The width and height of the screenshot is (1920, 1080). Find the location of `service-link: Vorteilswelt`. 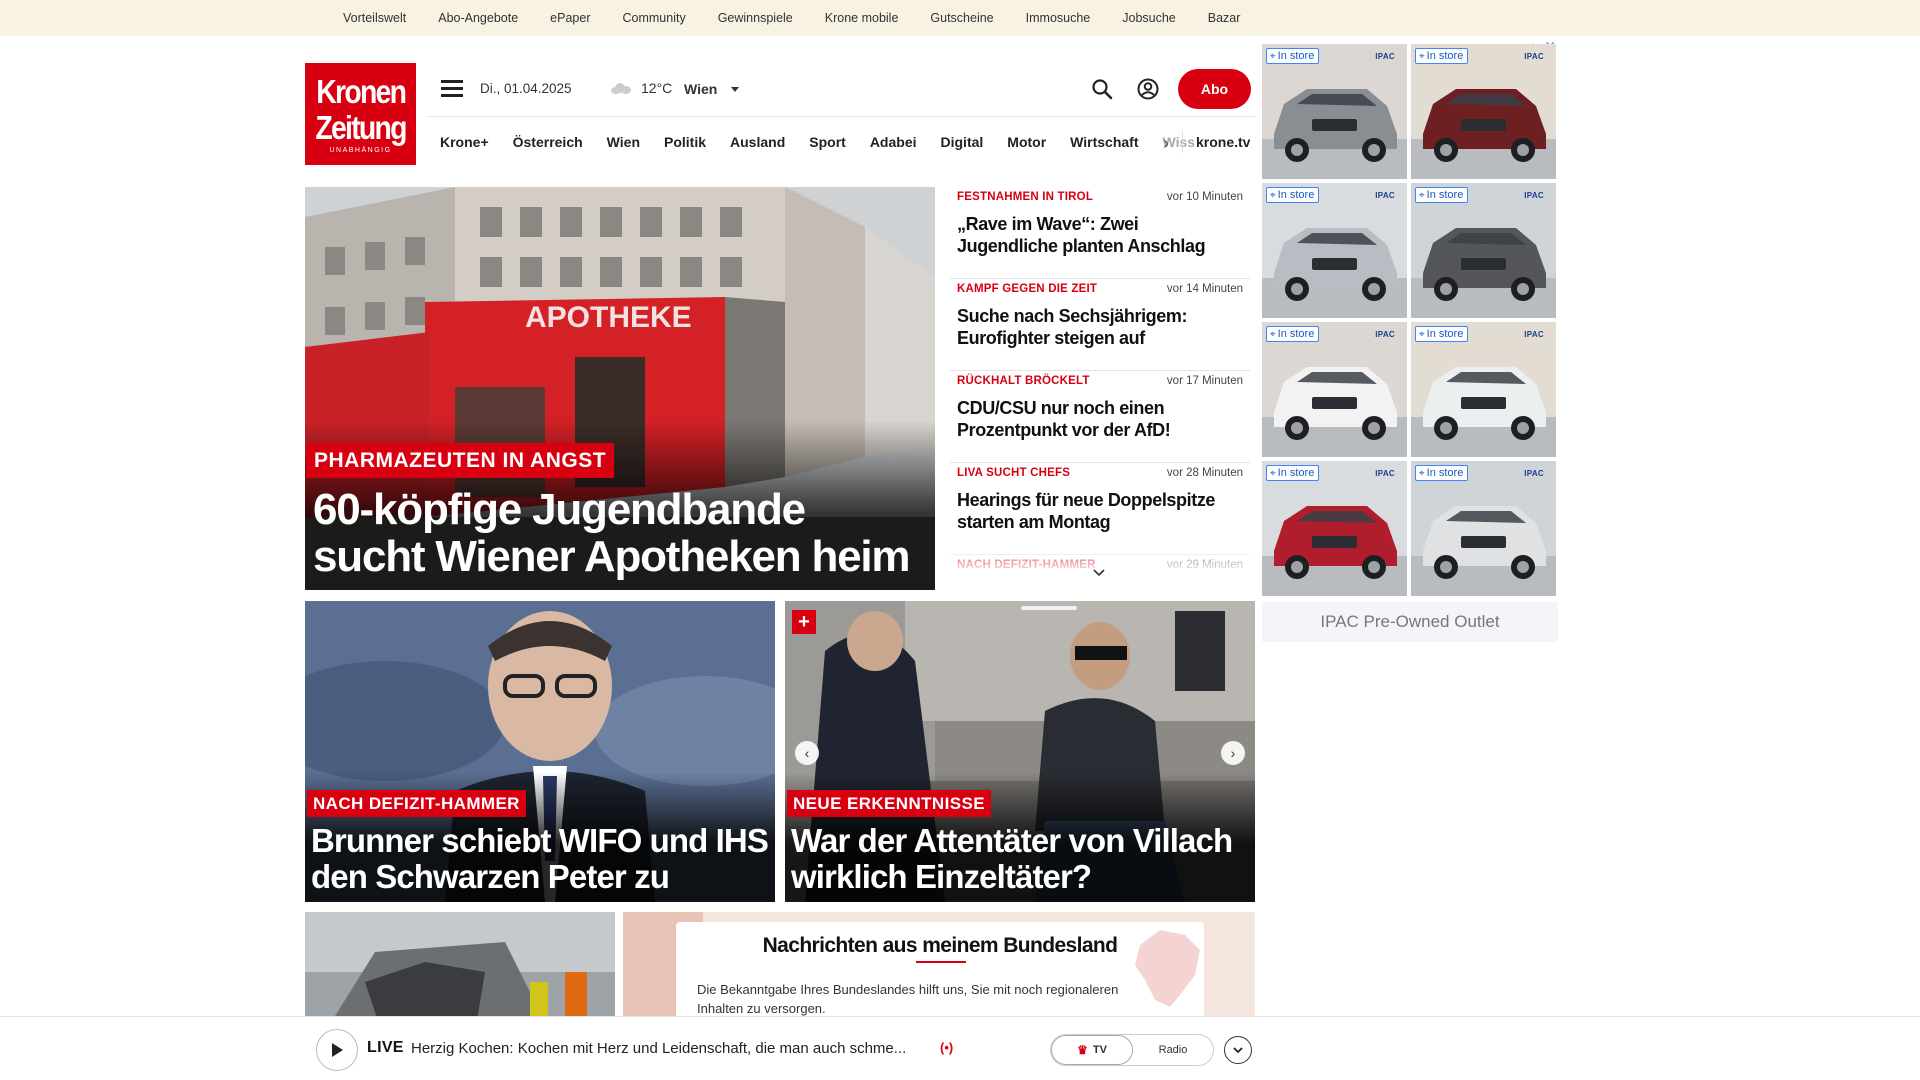

service-link: Vorteilswelt is located at coordinates (374, 18).